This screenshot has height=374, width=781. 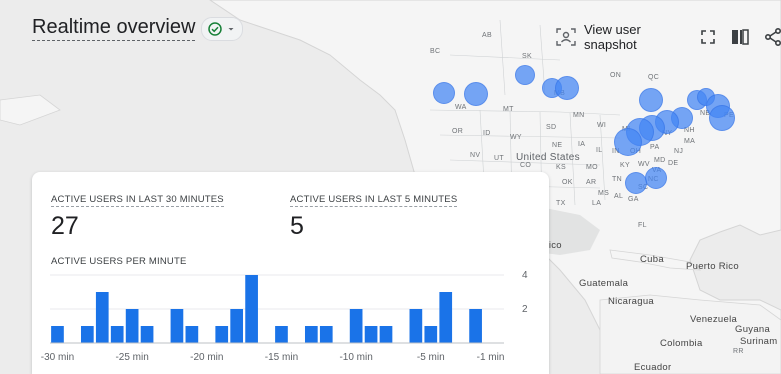 What do you see at coordinates (499, 158) in the screenshot?
I see `map-label-ut: UT` at bounding box center [499, 158].